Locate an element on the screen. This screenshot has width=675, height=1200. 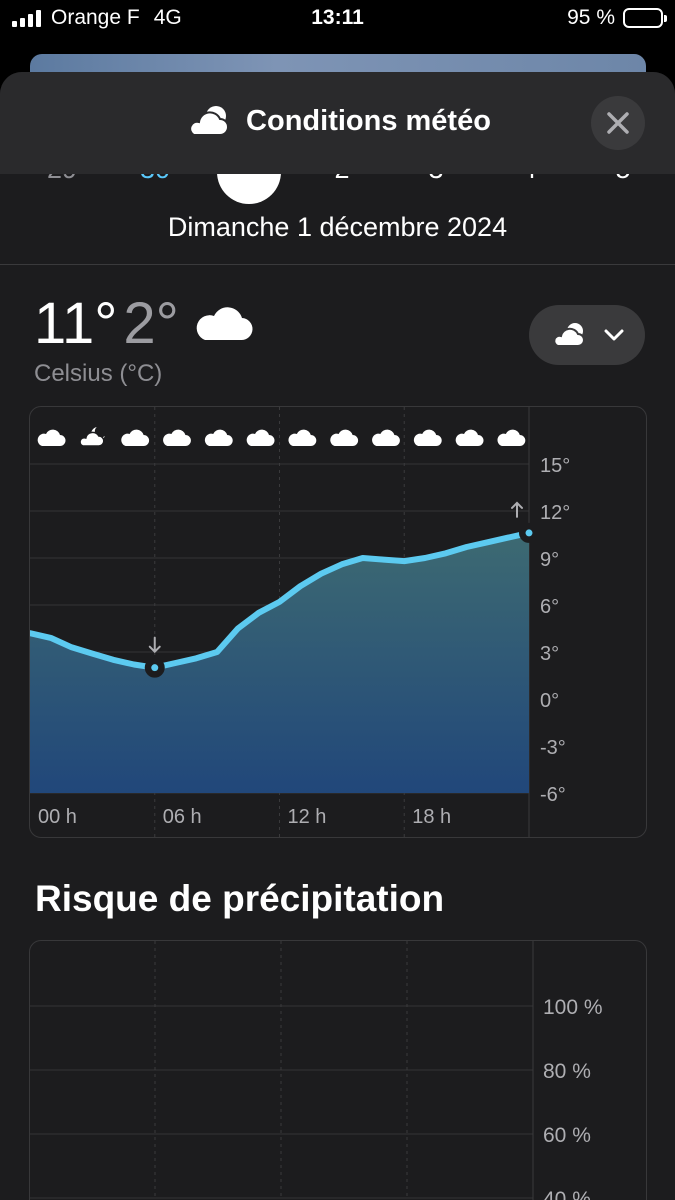
status-right: 95 % is located at coordinates (617, 18).